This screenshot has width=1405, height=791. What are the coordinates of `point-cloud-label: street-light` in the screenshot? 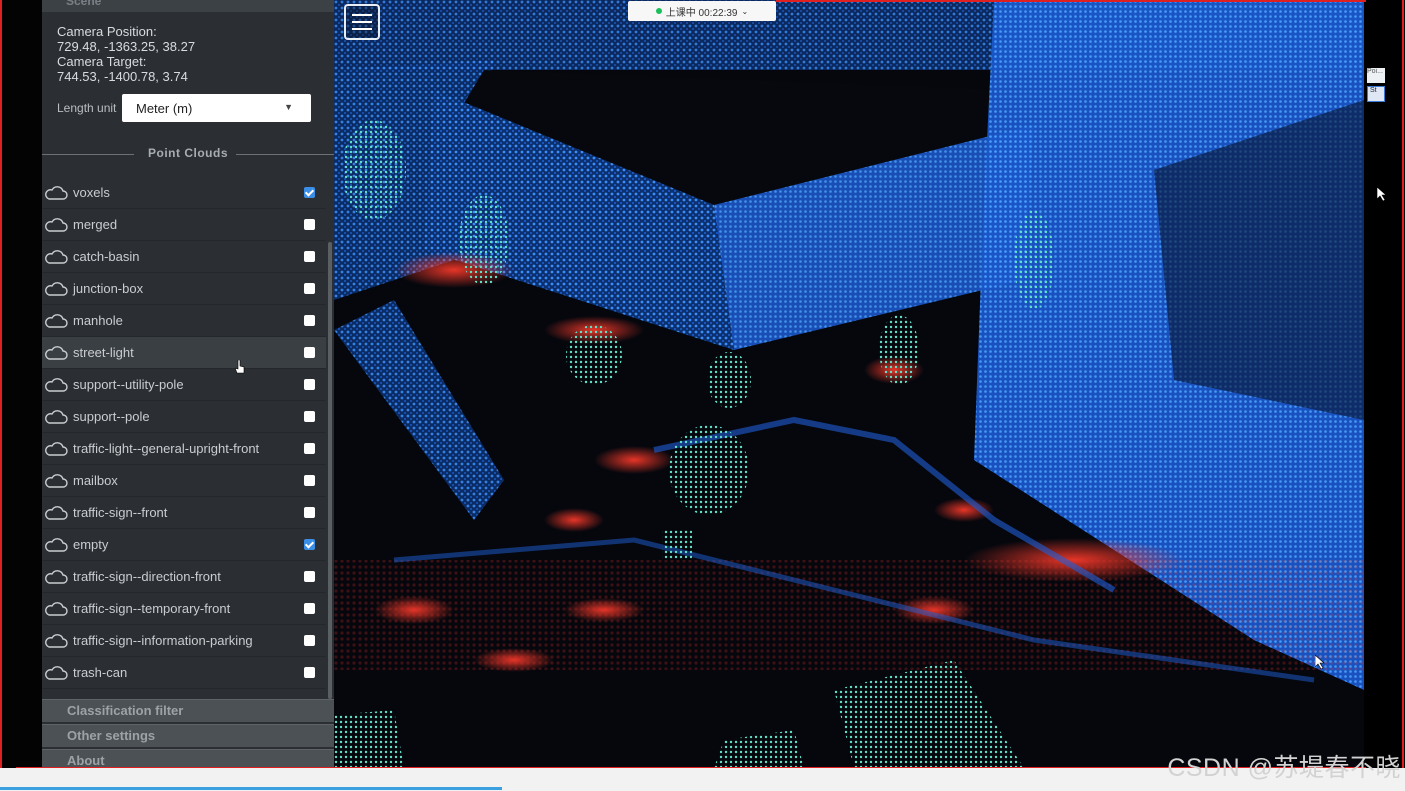 It's located at (103, 352).